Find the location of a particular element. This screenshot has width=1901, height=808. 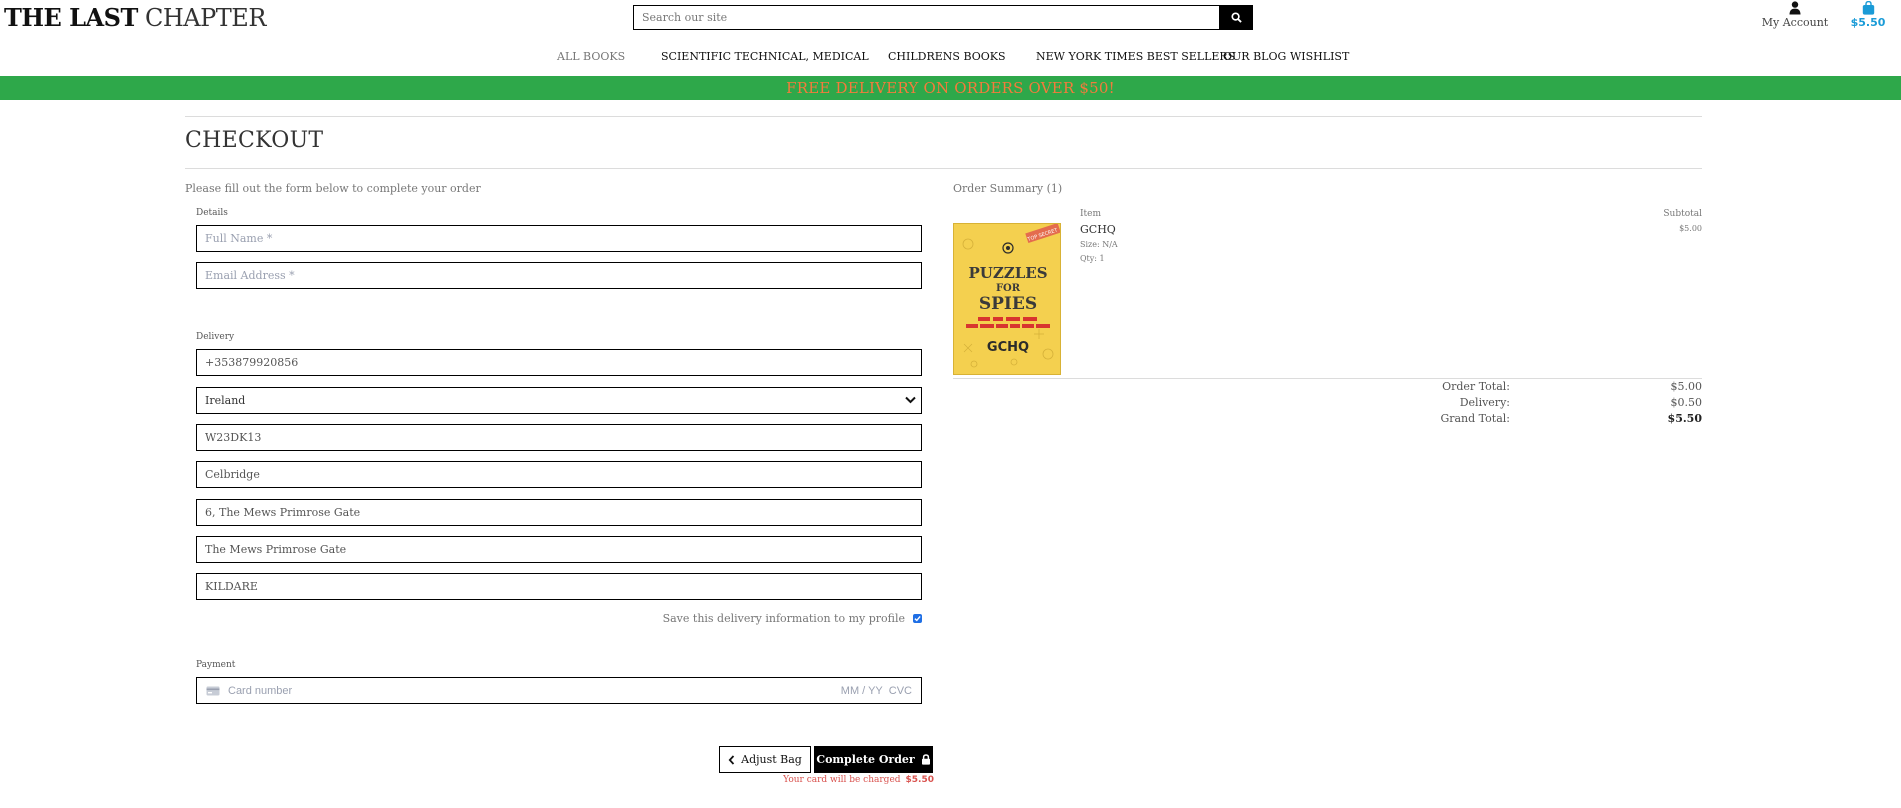

search-button is located at coordinates (1236, 17).